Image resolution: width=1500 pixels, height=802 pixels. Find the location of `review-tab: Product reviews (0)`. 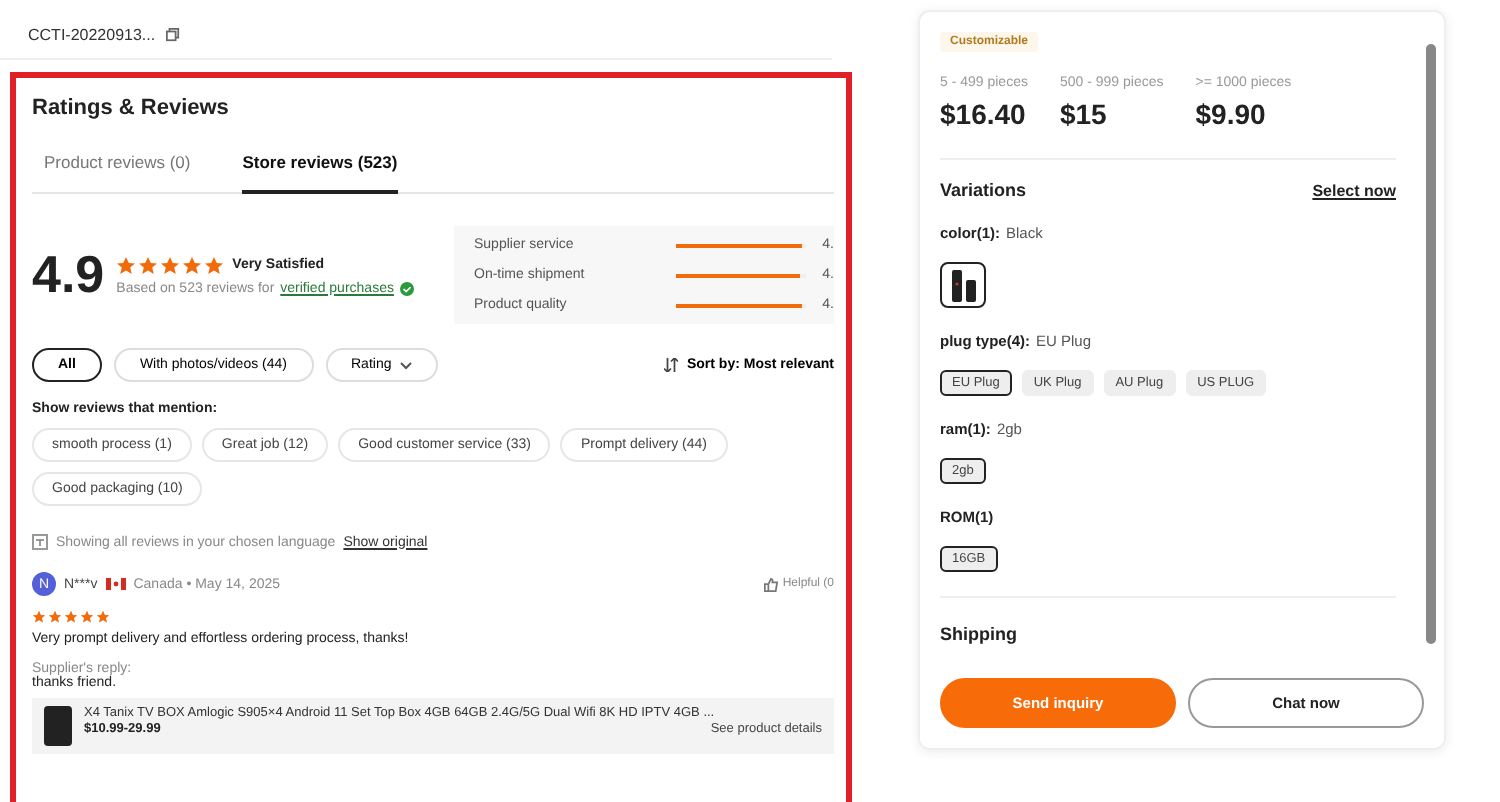

review-tab: Product reviews (0) is located at coordinates (117, 173).